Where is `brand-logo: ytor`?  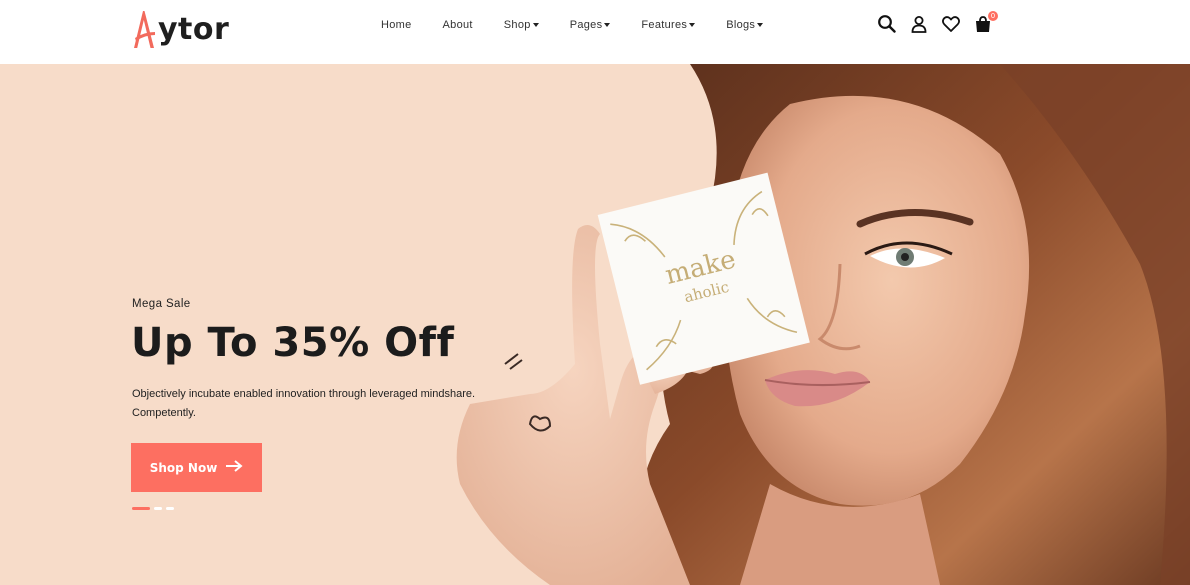
brand-logo: ytor is located at coordinates (180, 26).